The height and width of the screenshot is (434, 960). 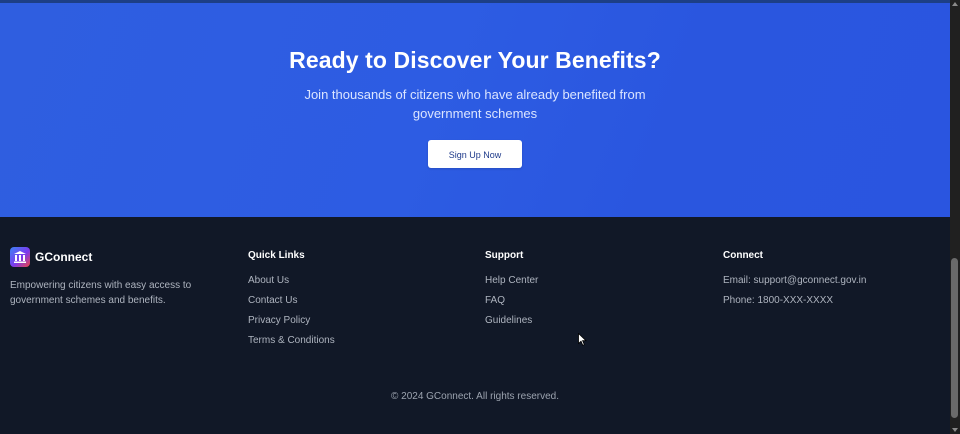 I want to click on footer-link-guidelines: Guidelines, so click(x=508, y=320).